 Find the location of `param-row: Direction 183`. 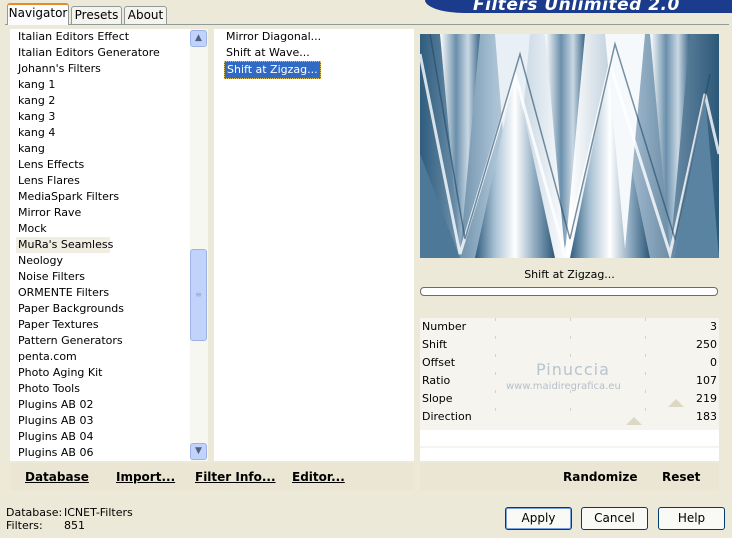

param-row: Direction 183 is located at coordinates (569, 417).